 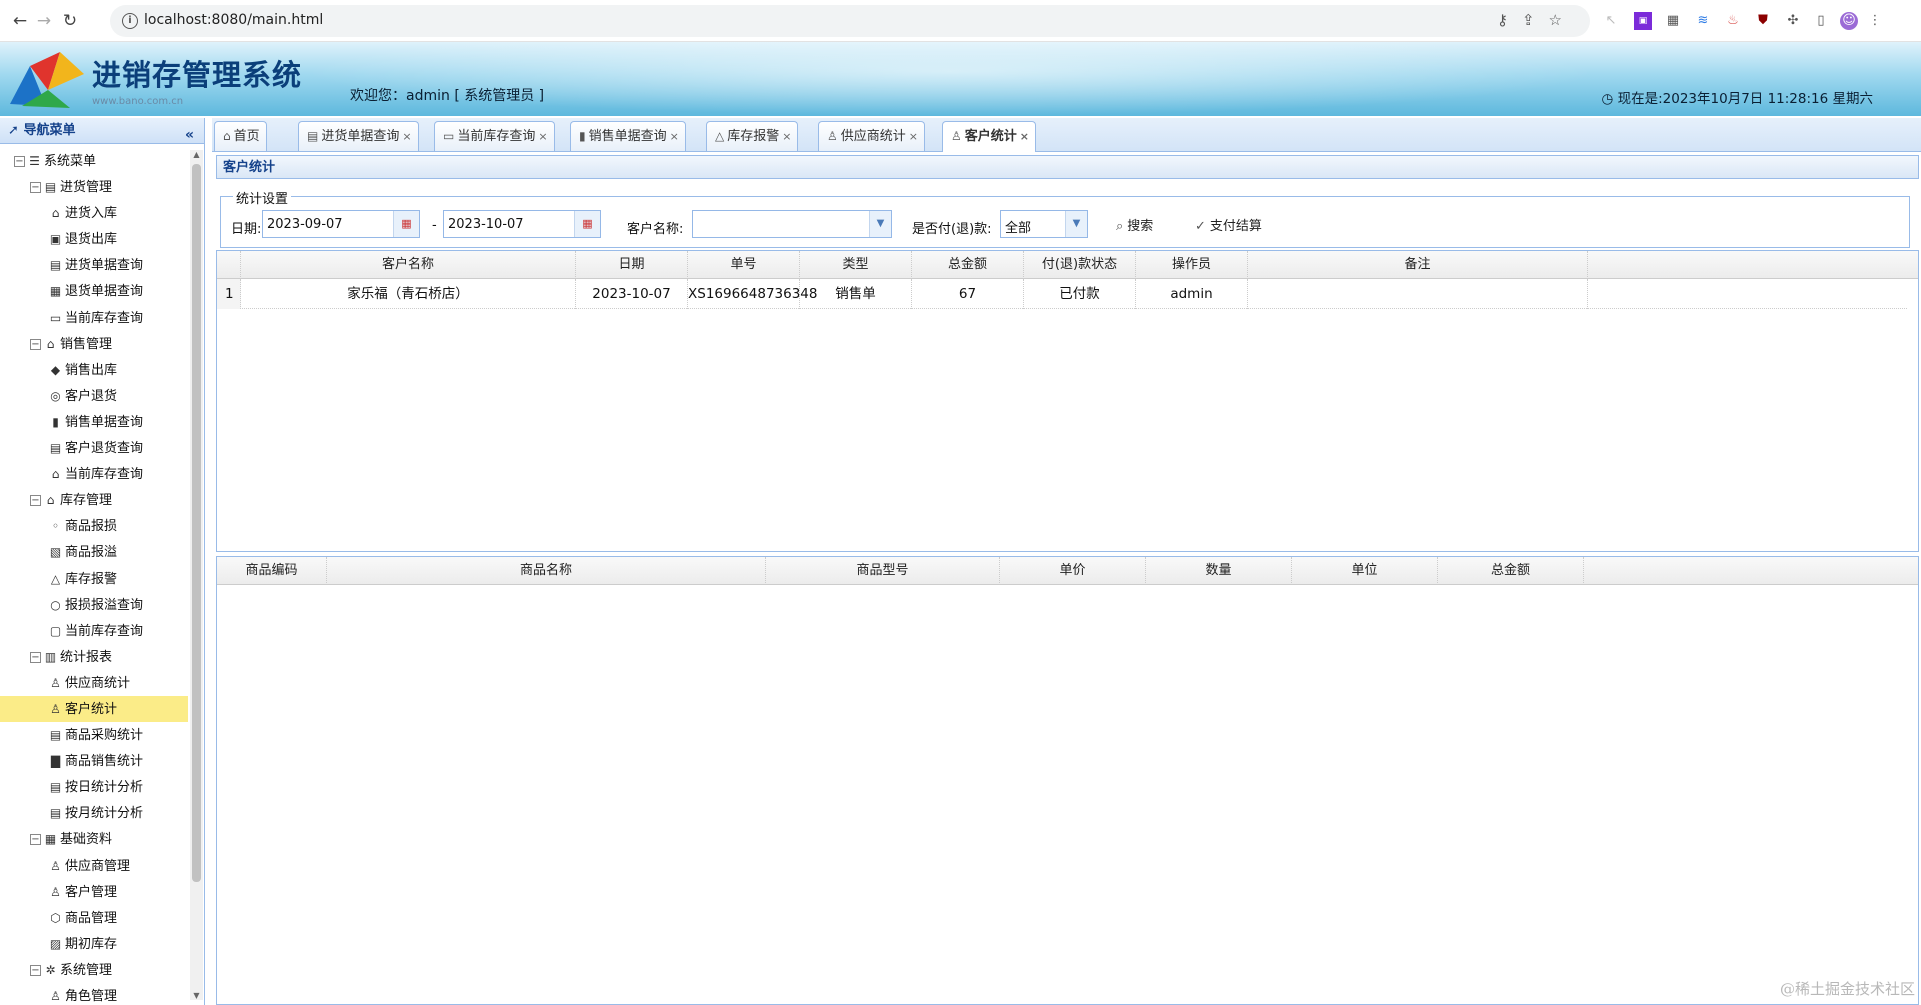 I want to click on grid-column-header: 商品名称, so click(x=546, y=571).